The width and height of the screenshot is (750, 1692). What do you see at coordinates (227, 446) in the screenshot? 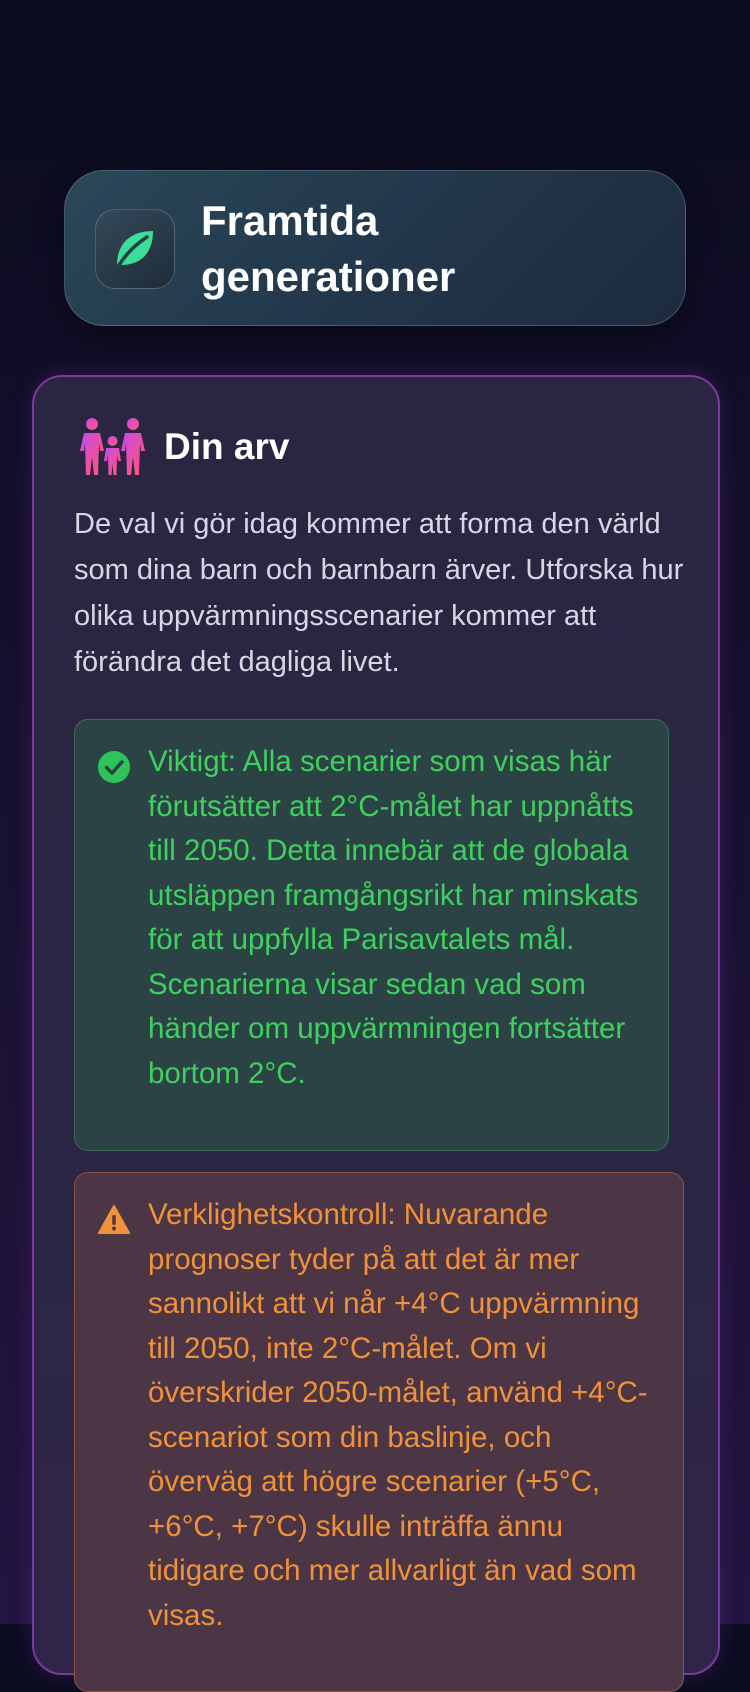
I see `section-title: Din arv` at bounding box center [227, 446].